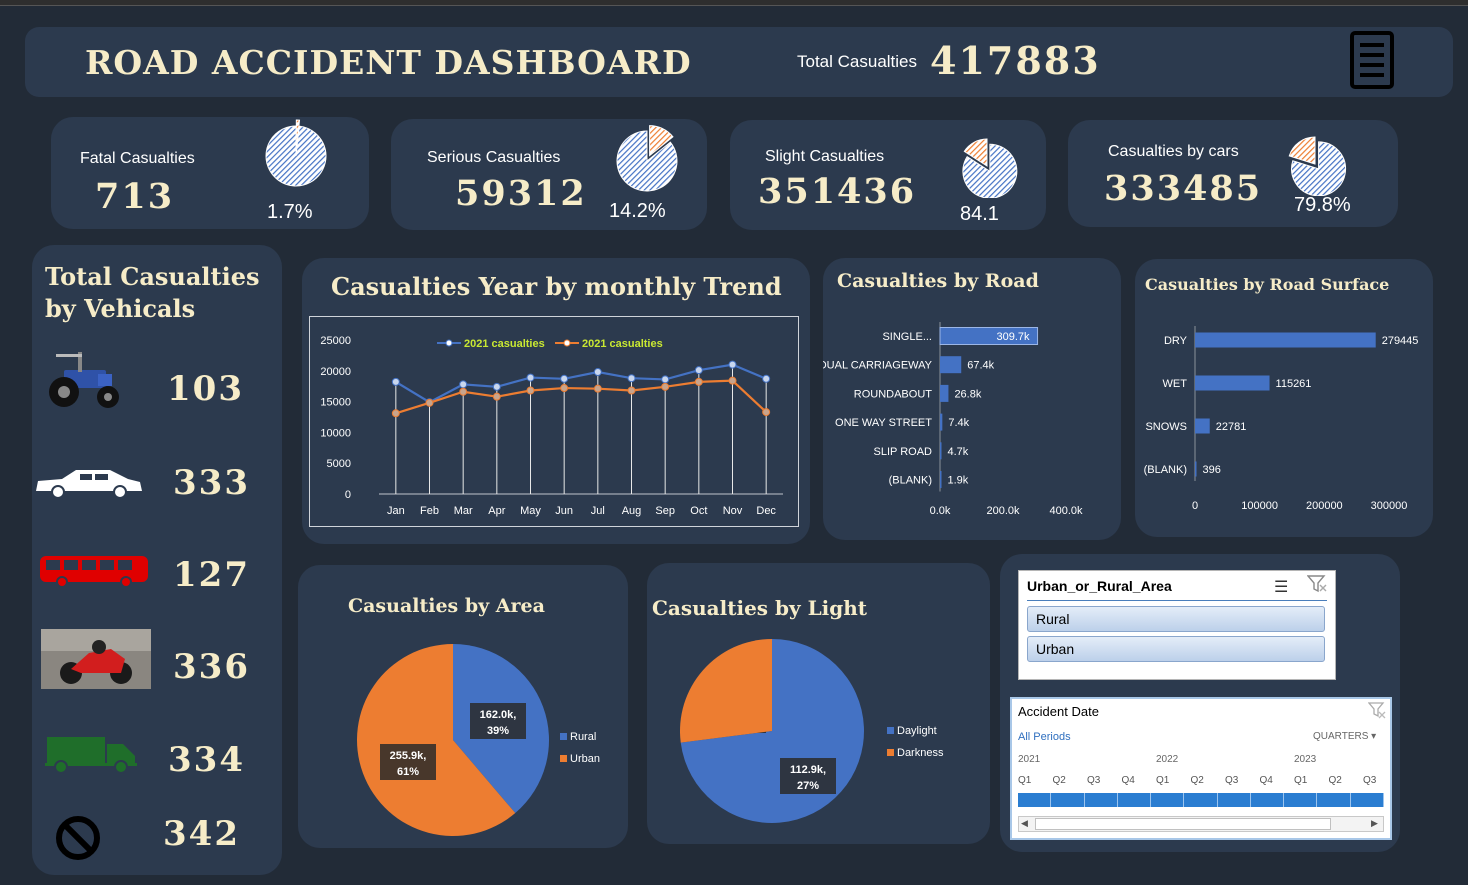 The height and width of the screenshot is (885, 1468). Describe the element at coordinates (979, 214) in the screenshot. I see `kpi-percent: 84.1` at that location.